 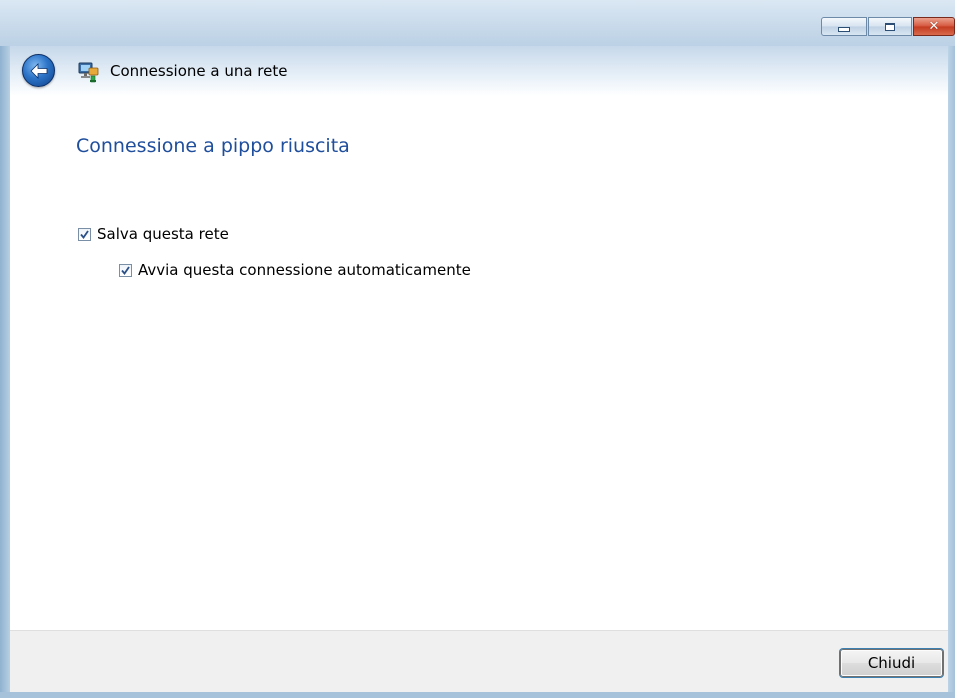 What do you see at coordinates (951, 349) in the screenshot?
I see `window-frame-right` at bounding box center [951, 349].